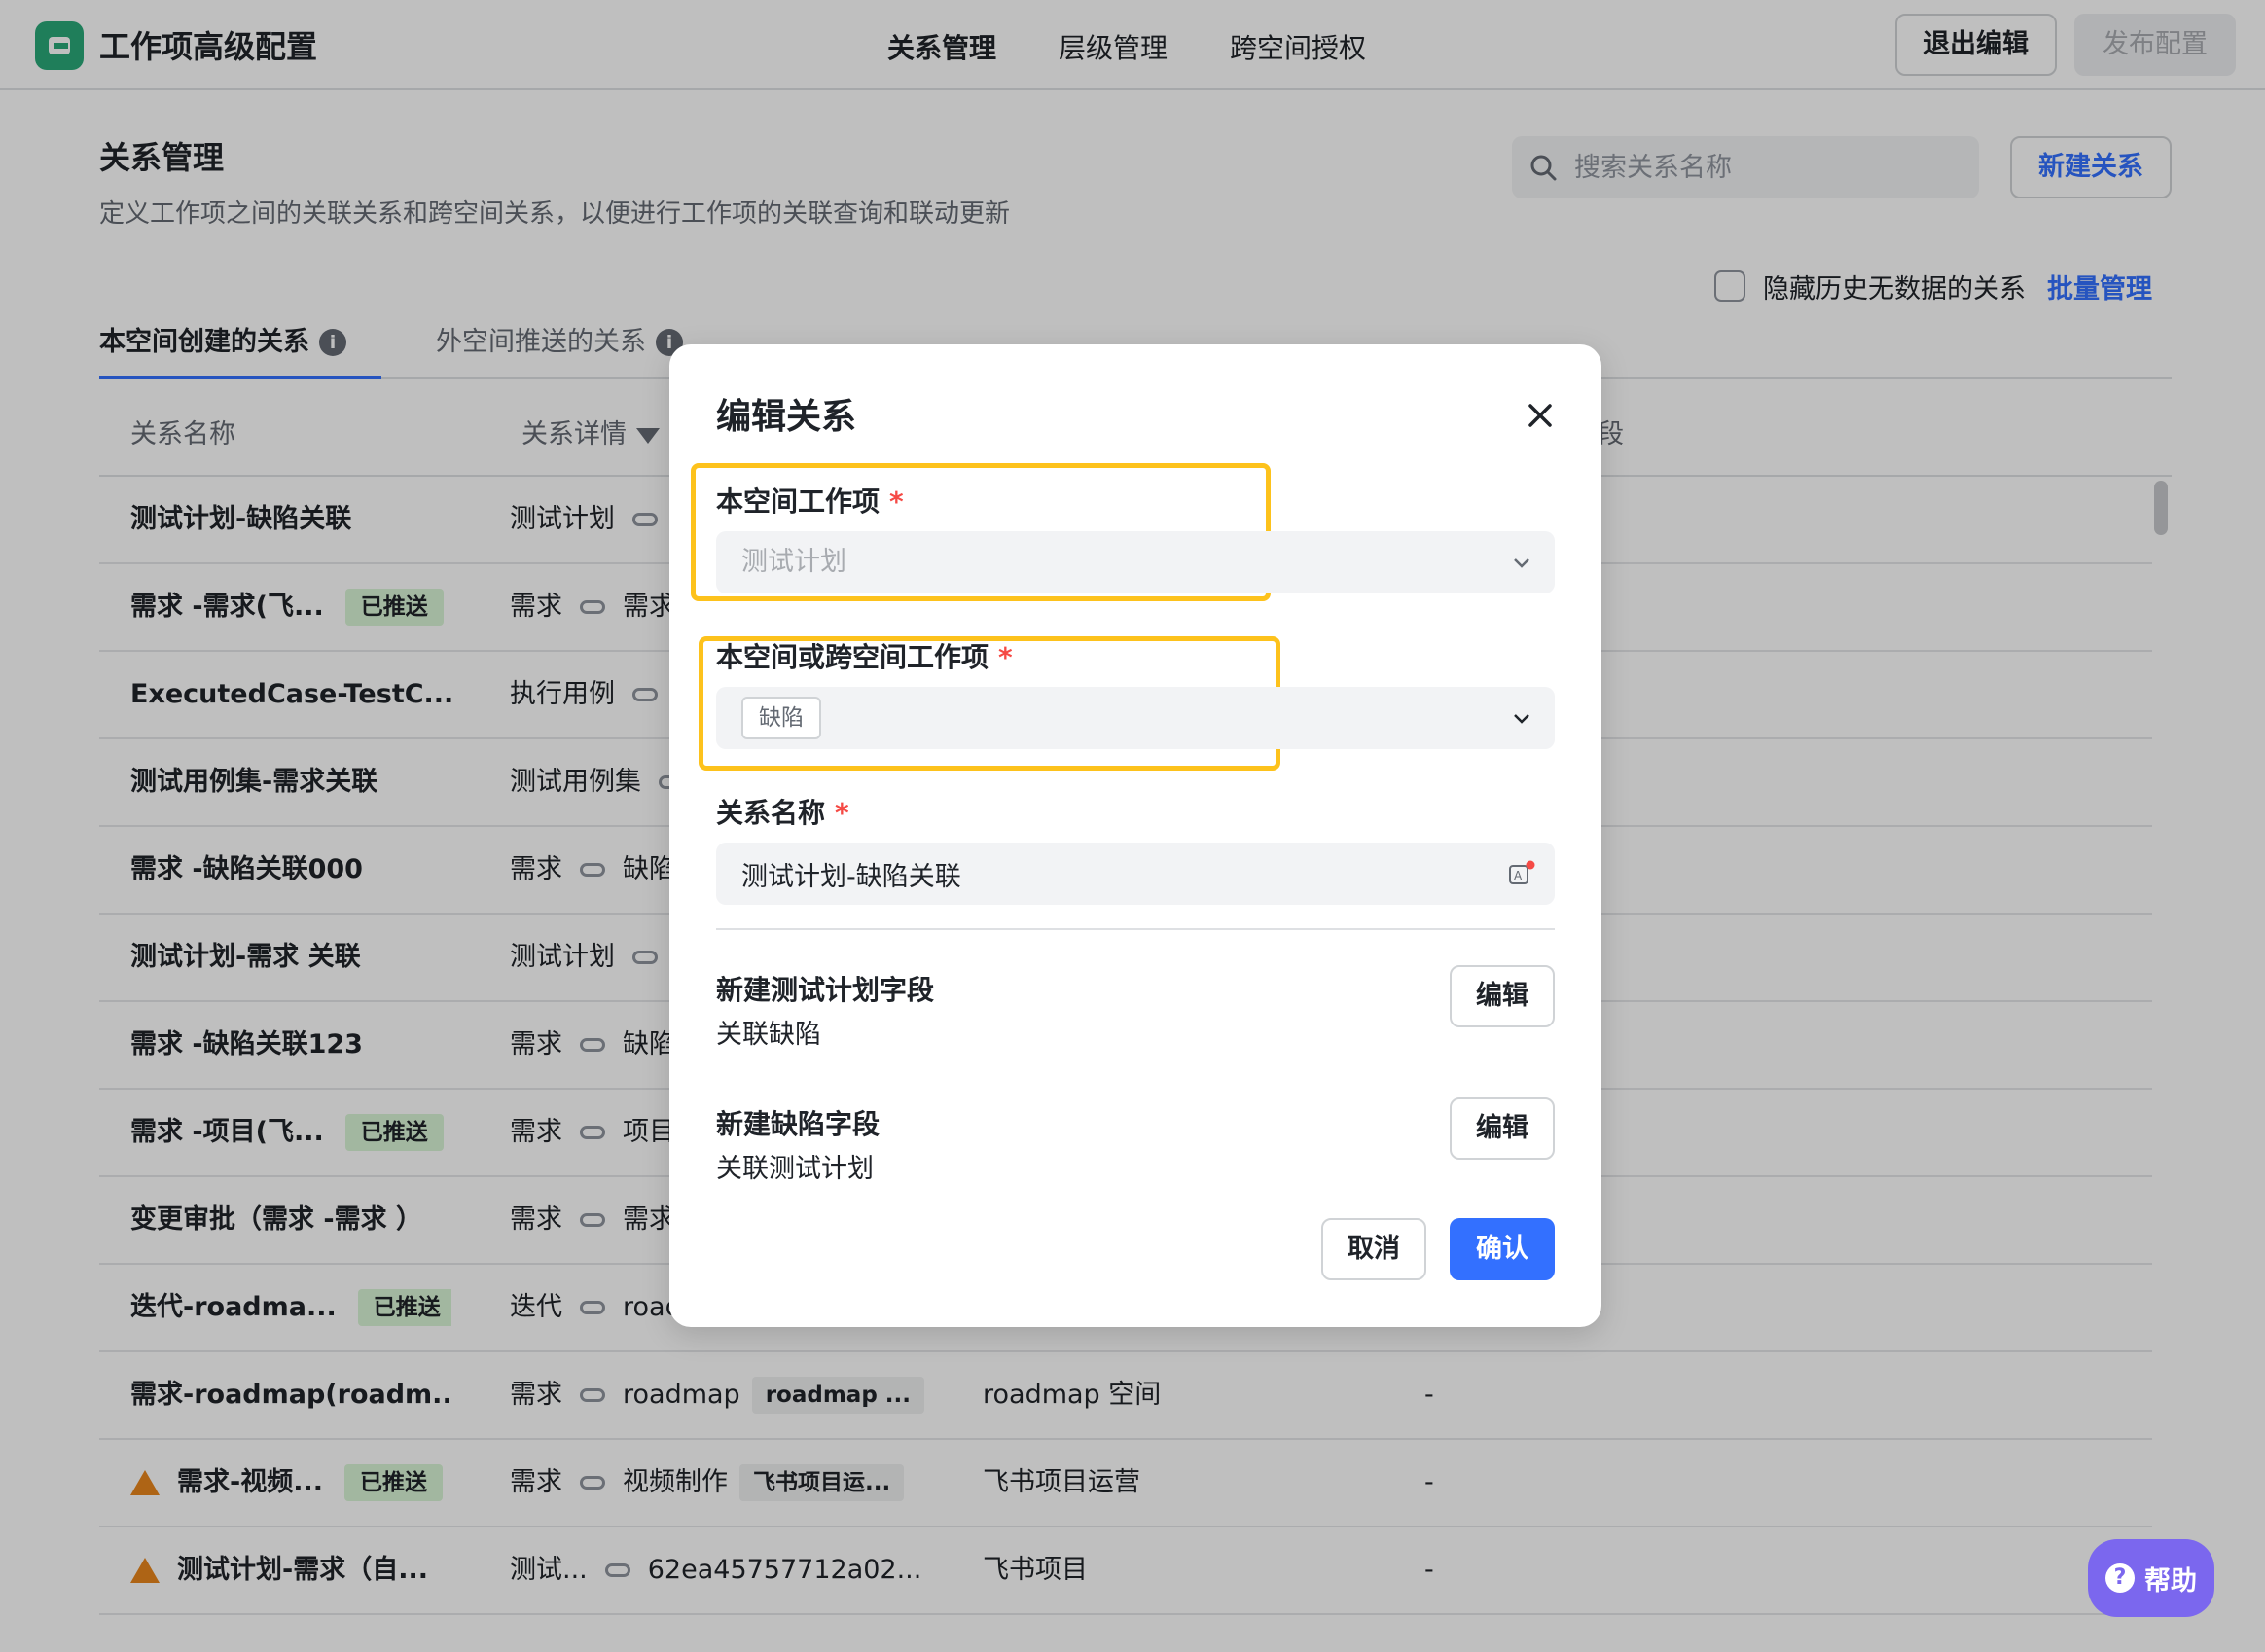 The image size is (2265, 1652). Describe the element at coordinates (793, 562) in the screenshot. I see `source-item-value: 测试计划` at that location.